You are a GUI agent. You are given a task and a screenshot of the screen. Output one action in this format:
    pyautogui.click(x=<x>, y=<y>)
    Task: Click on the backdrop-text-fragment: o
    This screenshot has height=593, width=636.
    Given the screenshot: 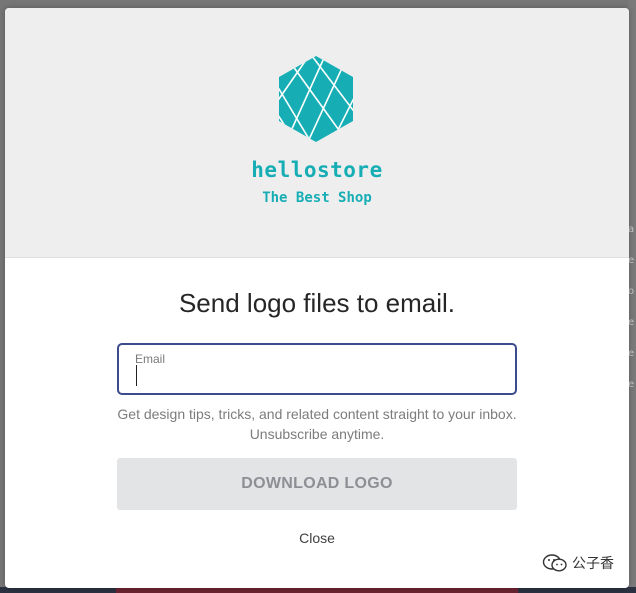 What is the action you would take?
    pyautogui.click(x=631, y=291)
    